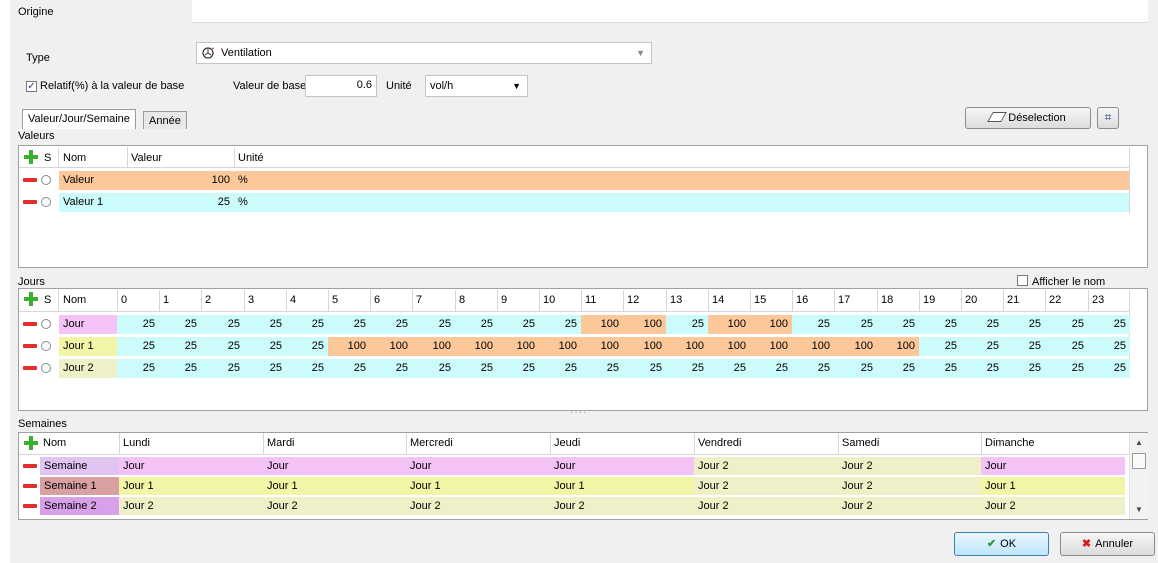  Describe the element at coordinates (93, 202) in the screenshot. I see `valeur-nom-cell: Valeur 1` at that location.